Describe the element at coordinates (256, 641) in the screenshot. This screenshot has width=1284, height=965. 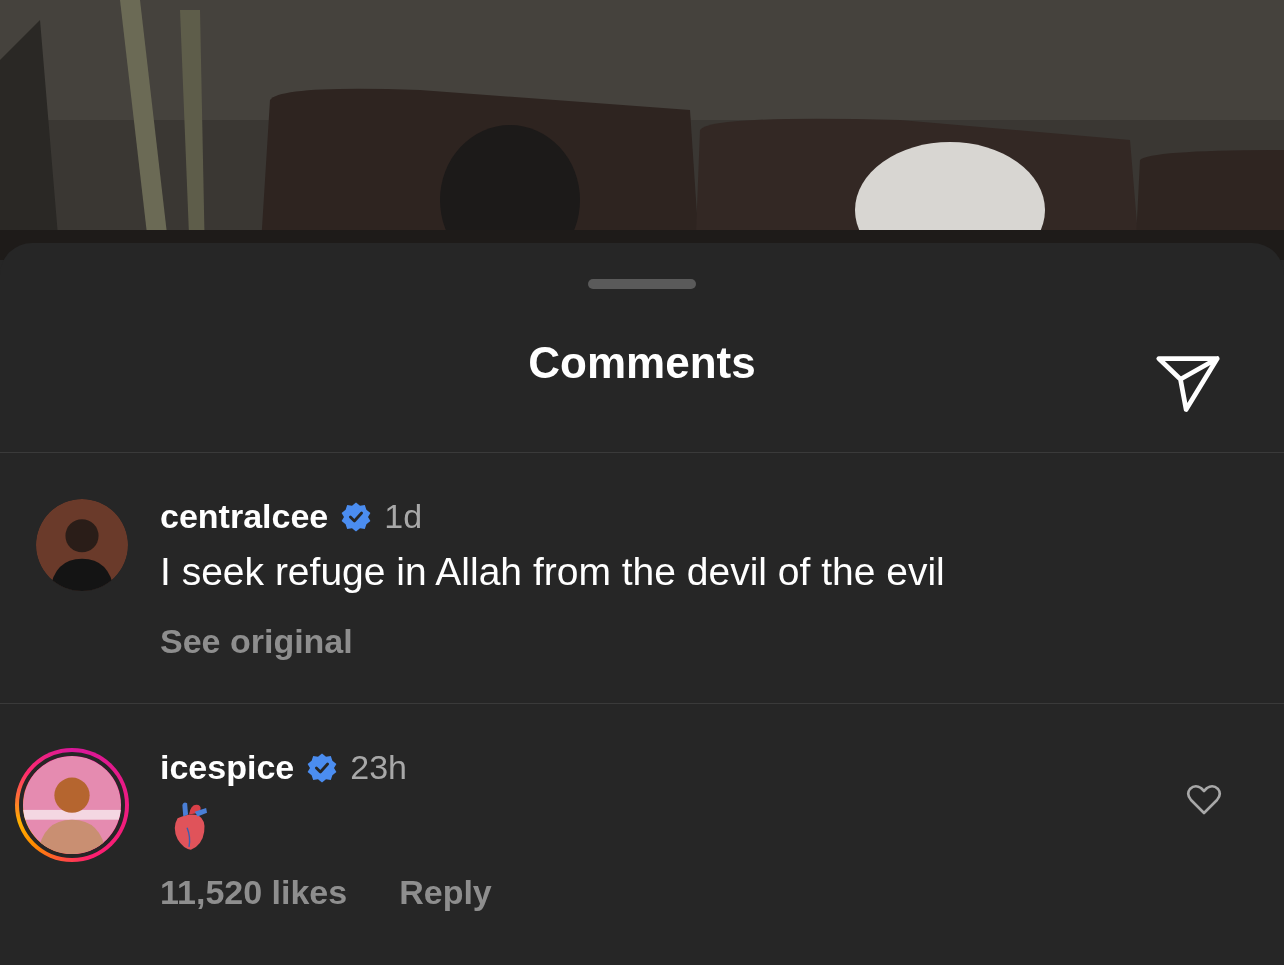
I see `see-original-link: See original` at that location.